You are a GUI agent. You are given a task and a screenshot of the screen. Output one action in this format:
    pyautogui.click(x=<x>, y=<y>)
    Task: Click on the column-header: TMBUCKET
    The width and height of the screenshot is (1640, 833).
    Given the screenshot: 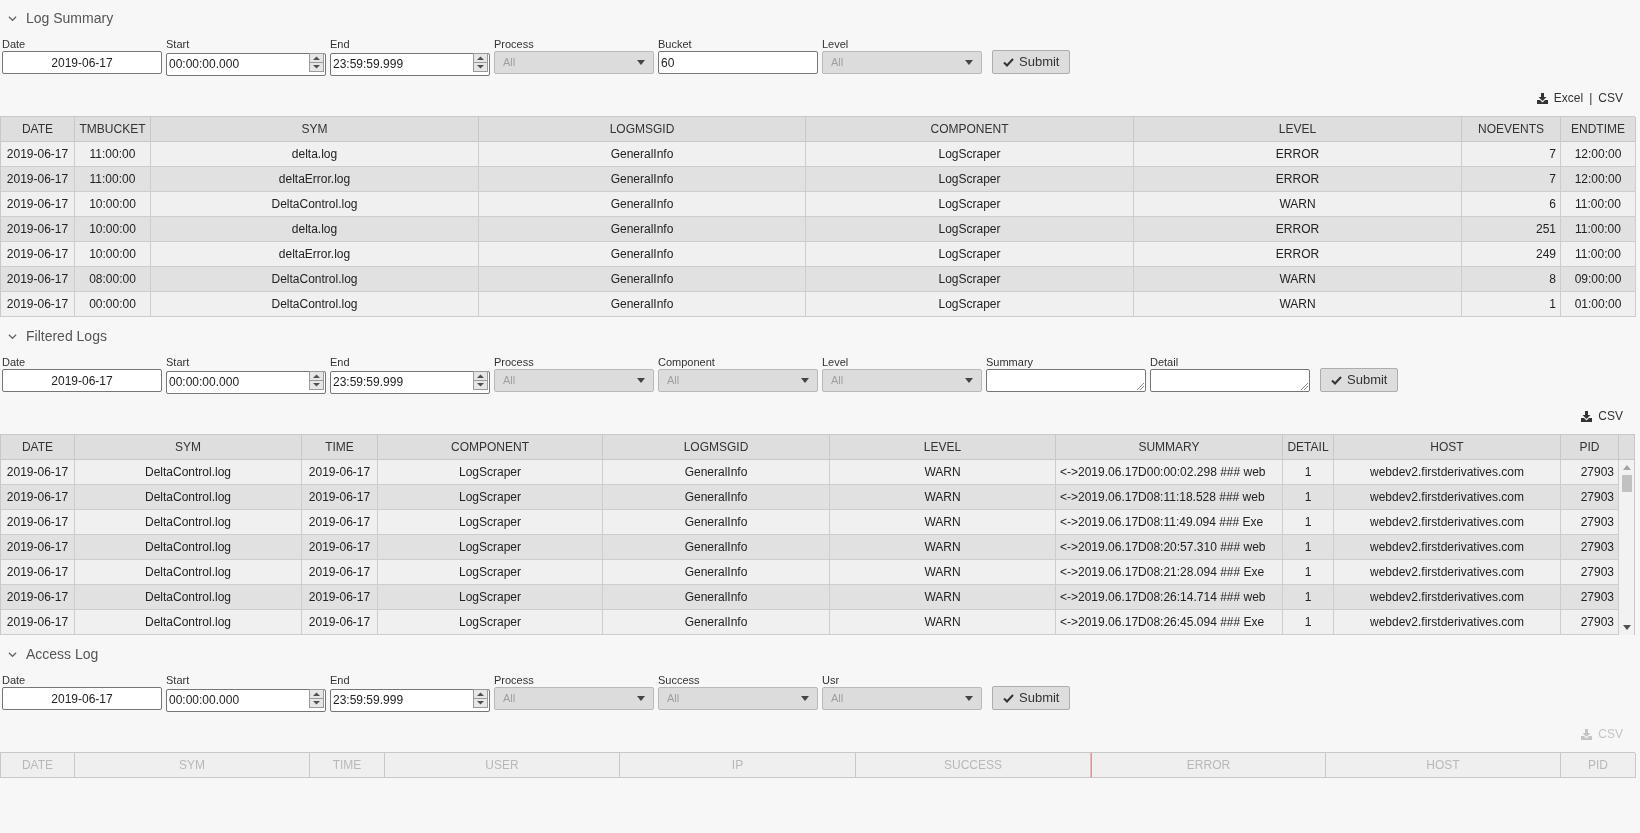 What is the action you would take?
    pyautogui.click(x=113, y=129)
    